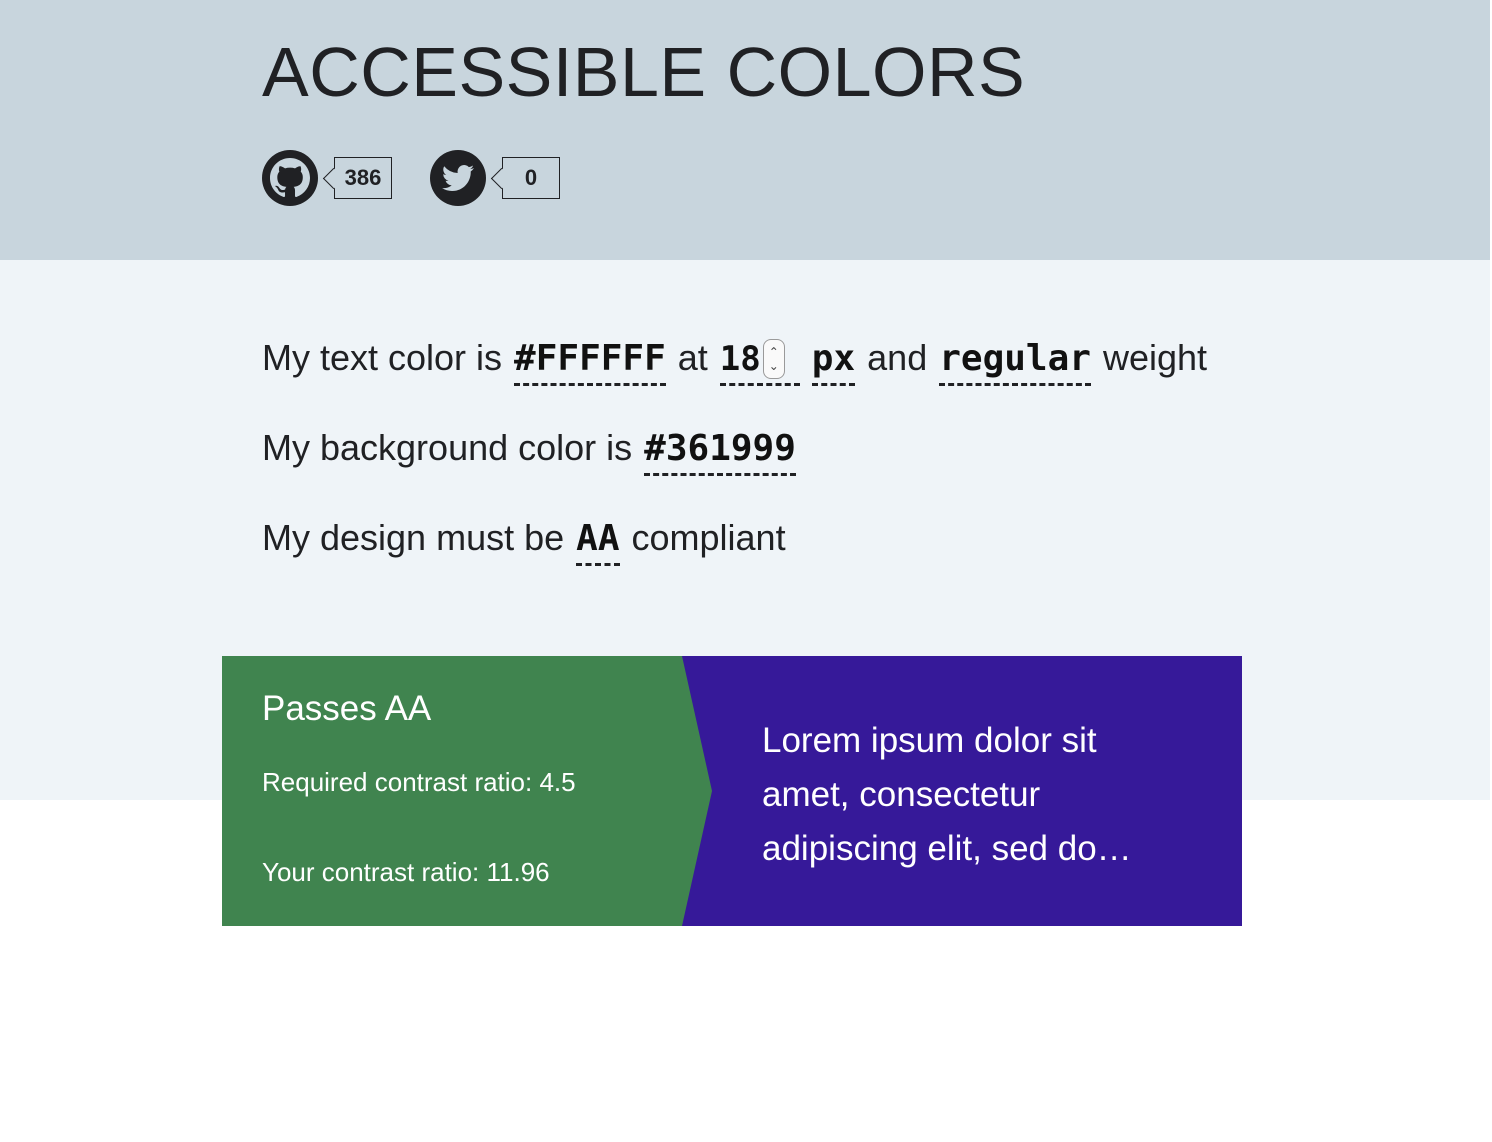 This screenshot has height=1142, width=1492. I want to click on font-weight-select: regular, so click(1015, 361).